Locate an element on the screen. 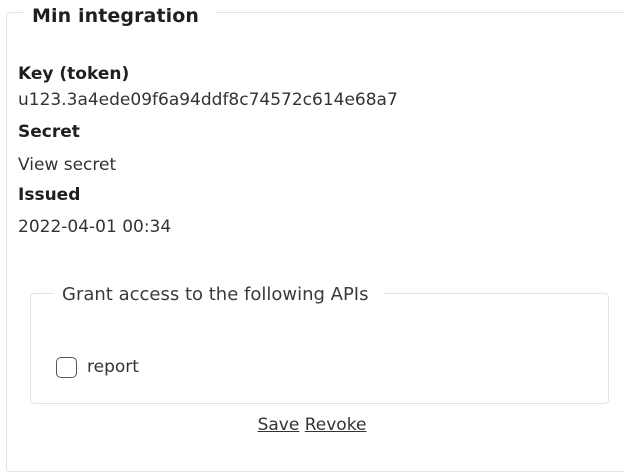  key-label: Key (token) is located at coordinates (74, 74).